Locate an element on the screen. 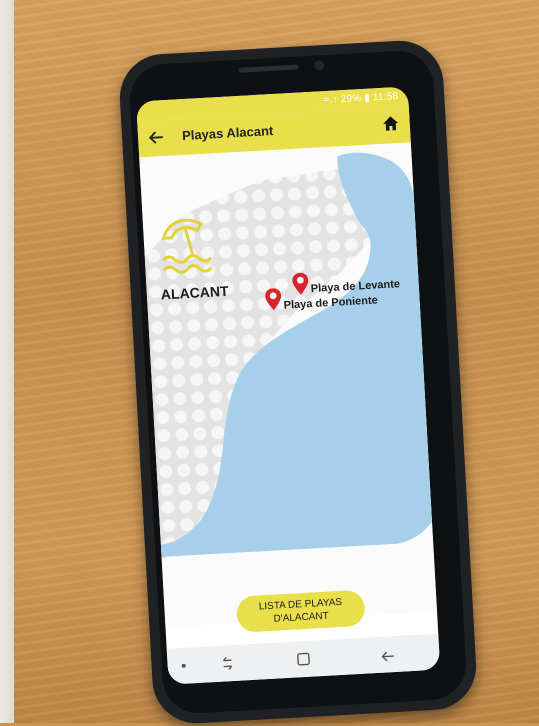 The image size is (539, 726). beach-list-button: LISTA DE PLAYAS D'ALACANT is located at coordinates (300, 611).